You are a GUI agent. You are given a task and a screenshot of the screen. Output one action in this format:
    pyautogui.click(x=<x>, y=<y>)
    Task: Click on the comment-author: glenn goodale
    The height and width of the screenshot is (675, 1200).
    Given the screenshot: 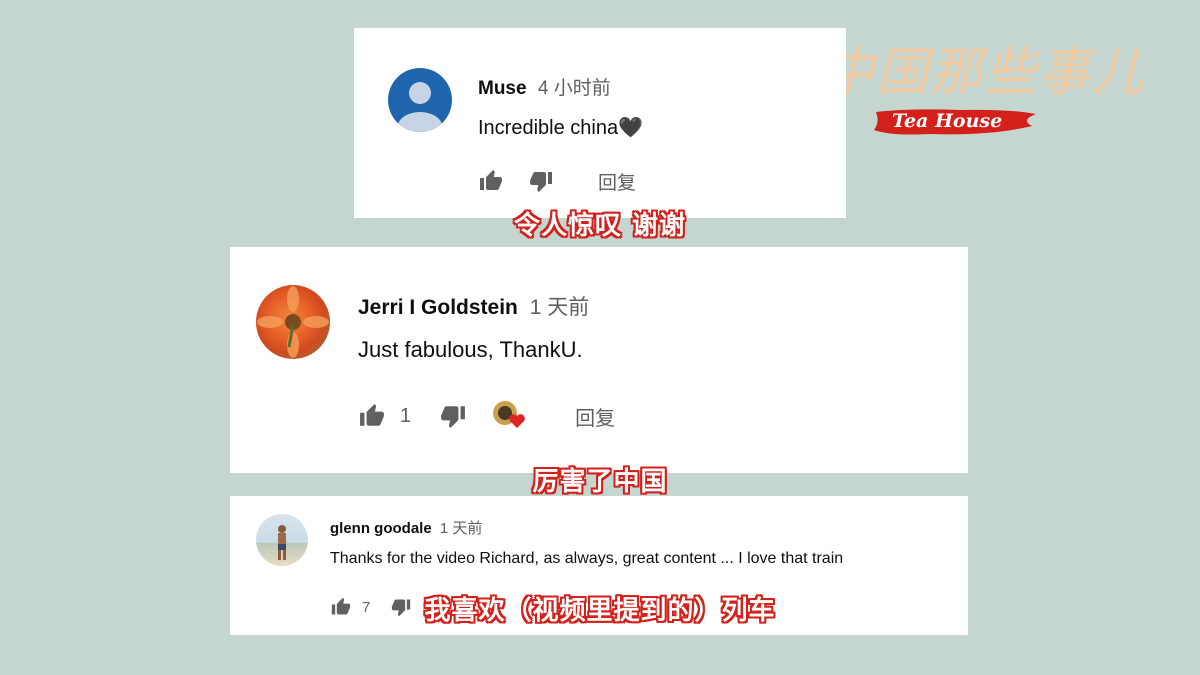 What is the action you would take?
    pyautogui.click(x=381, y=528)
    